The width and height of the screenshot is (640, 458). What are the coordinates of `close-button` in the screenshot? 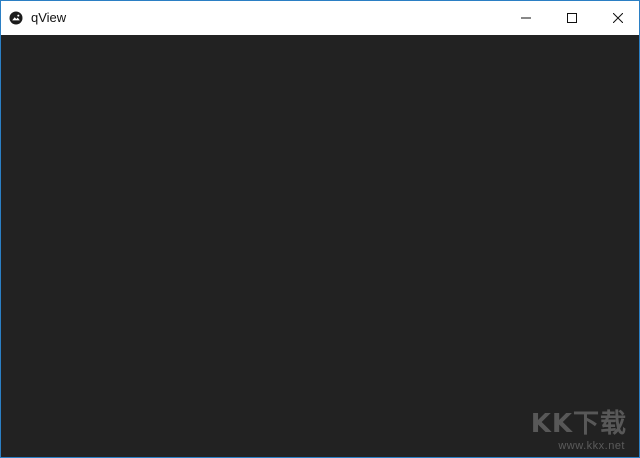 It's located at (617, 18).